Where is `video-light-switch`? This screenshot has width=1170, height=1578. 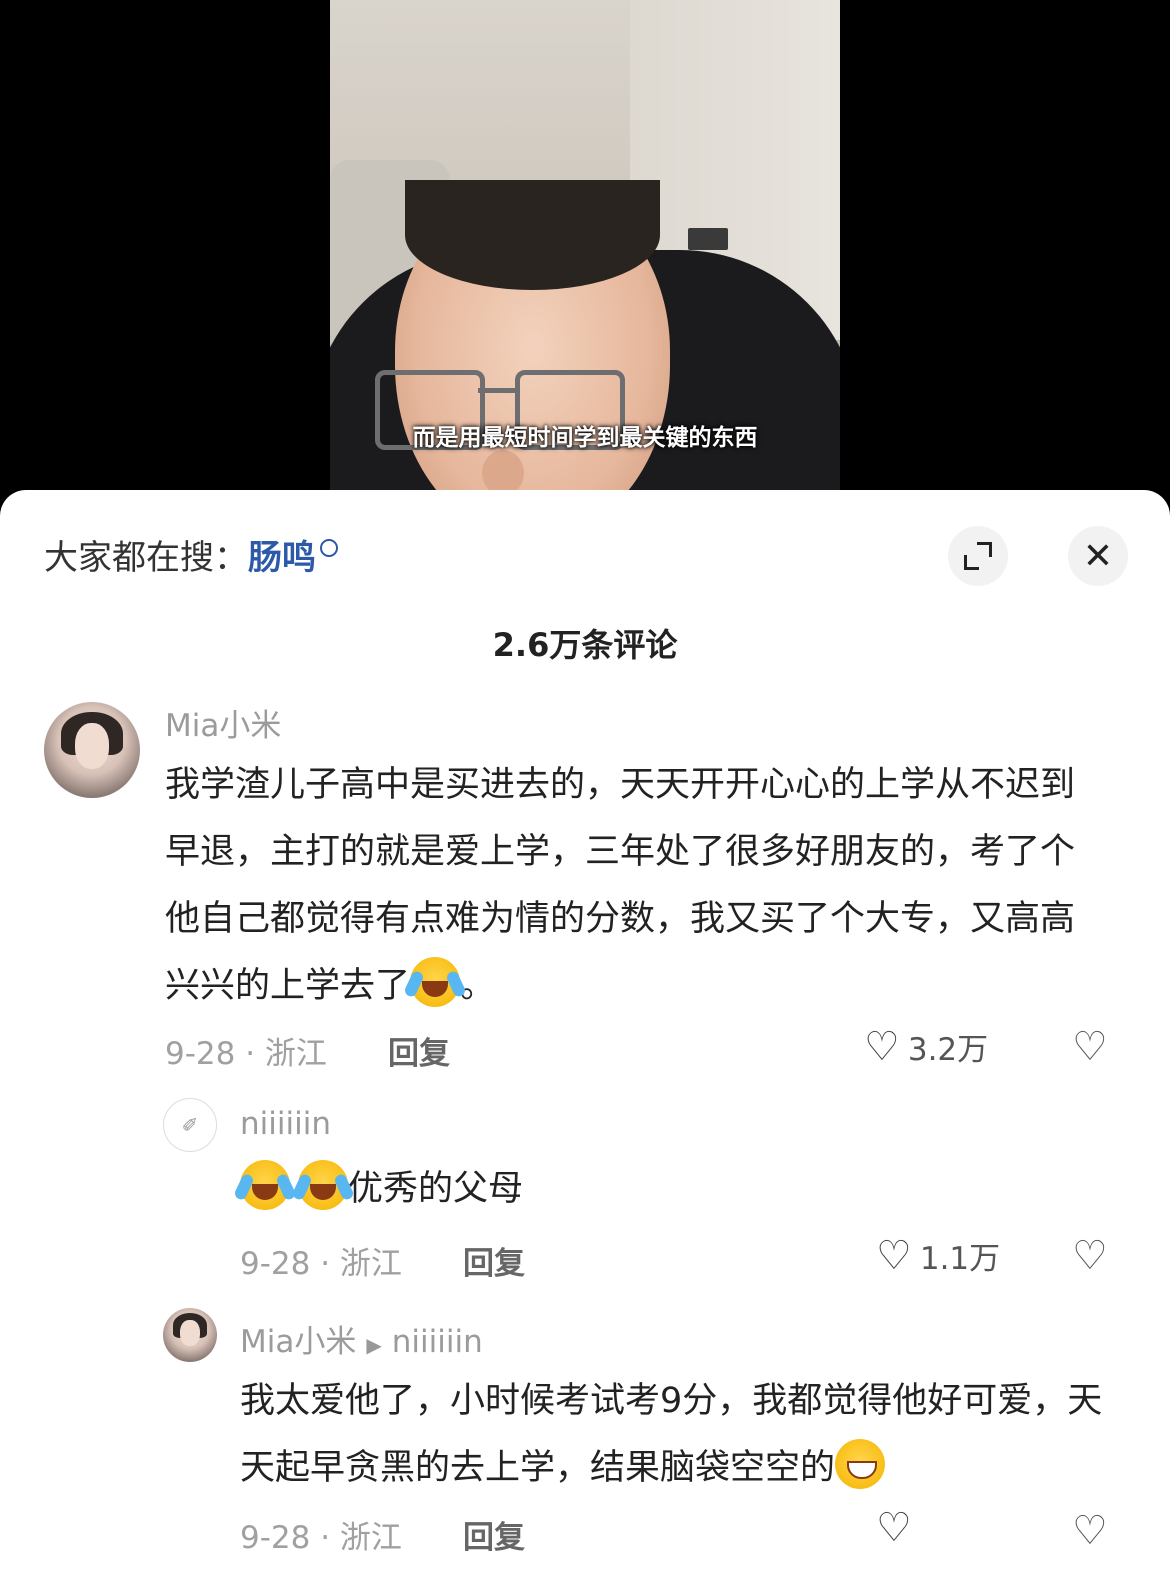
video-light-switch is located at coordinates (708, 239).